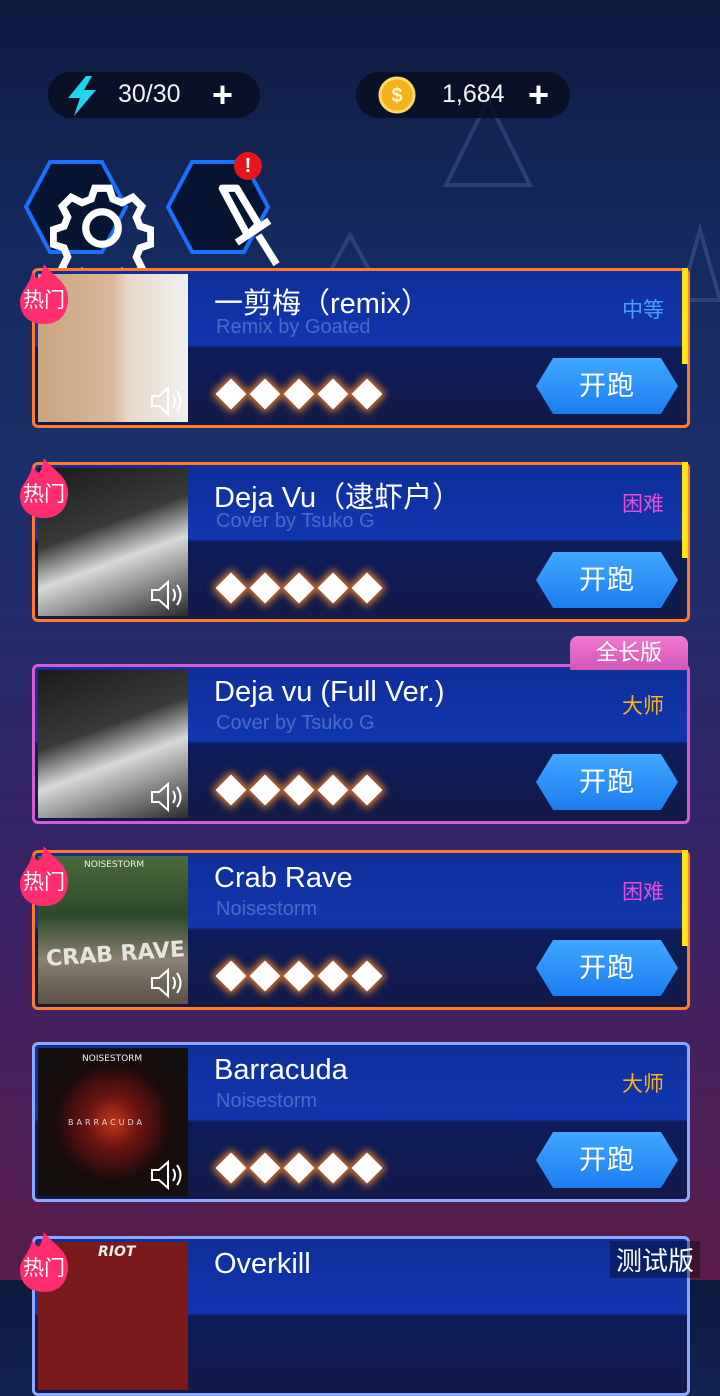  Describe the element at coordinates (293, 327) in the screenshot. I see `song-artist: Remix by Goated` at that location.